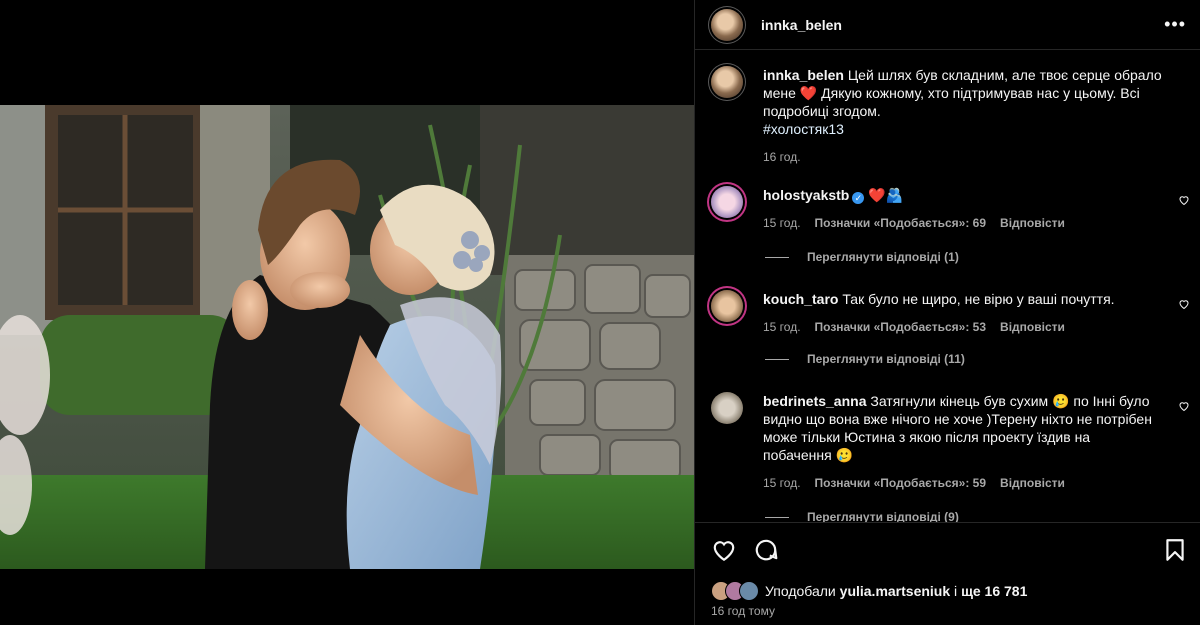 This screenshot has width=1200, height=625. Describe the element at coordinates (858, 198) in the screenshot. I see `verified-badge-icon: ✓` at that location.